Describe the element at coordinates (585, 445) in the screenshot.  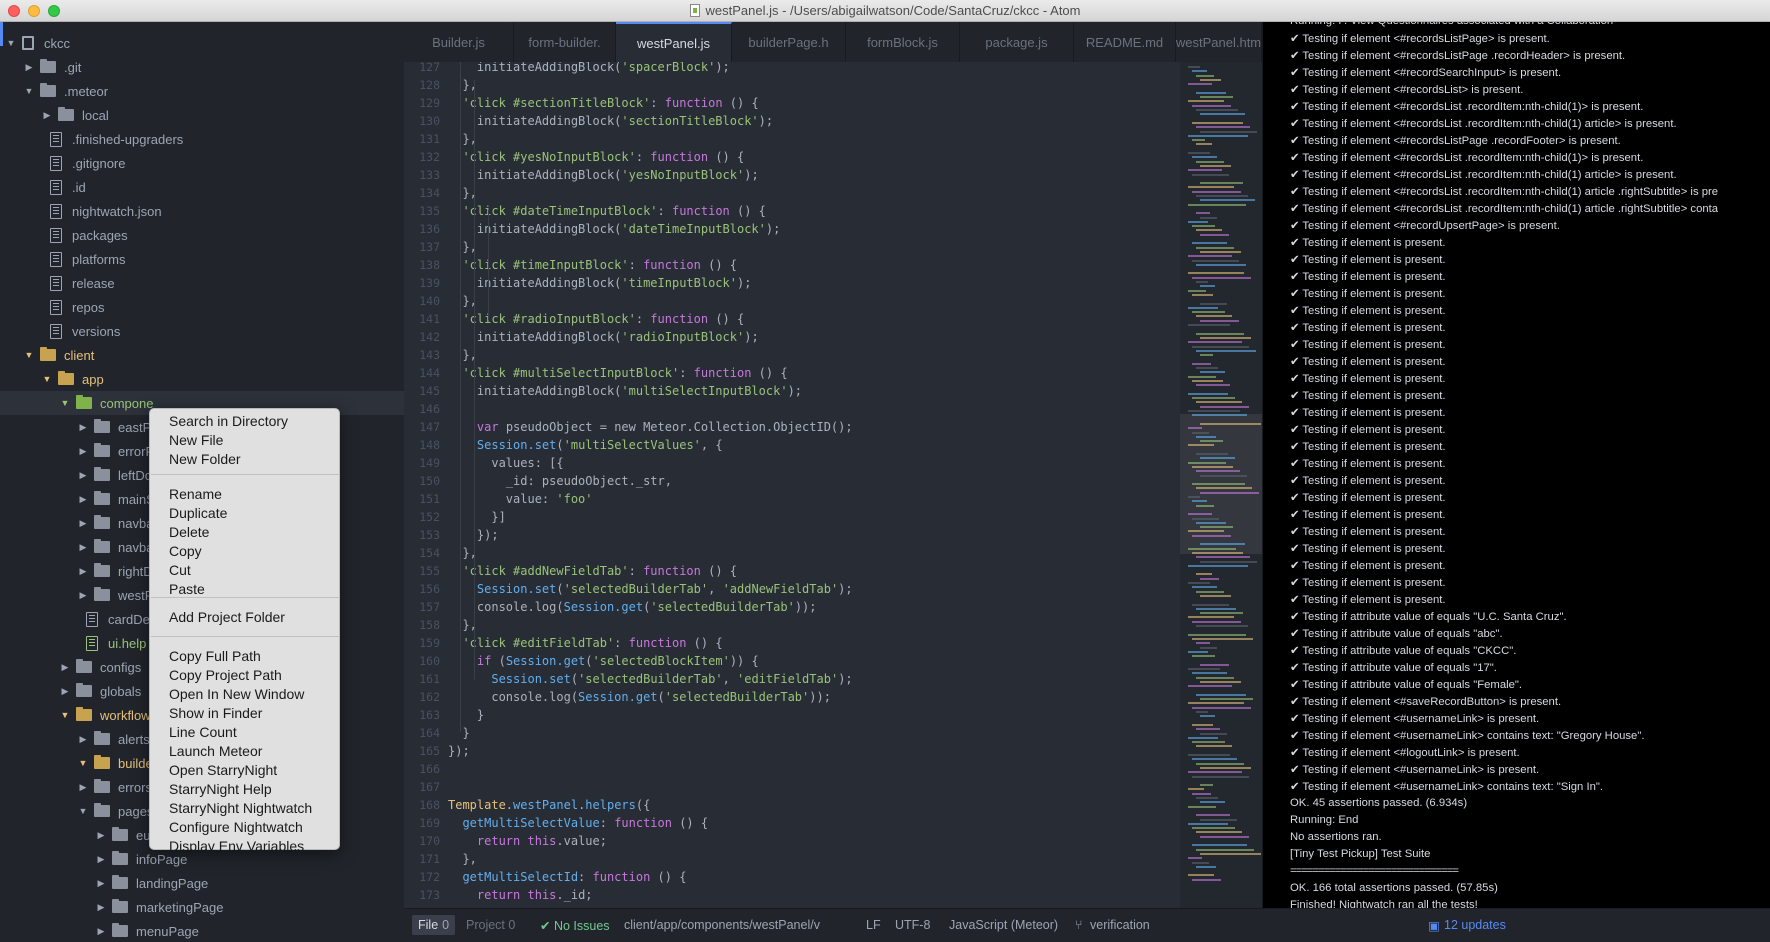
I see `code-line: Session.set('multiSelectValues', {` at that location.